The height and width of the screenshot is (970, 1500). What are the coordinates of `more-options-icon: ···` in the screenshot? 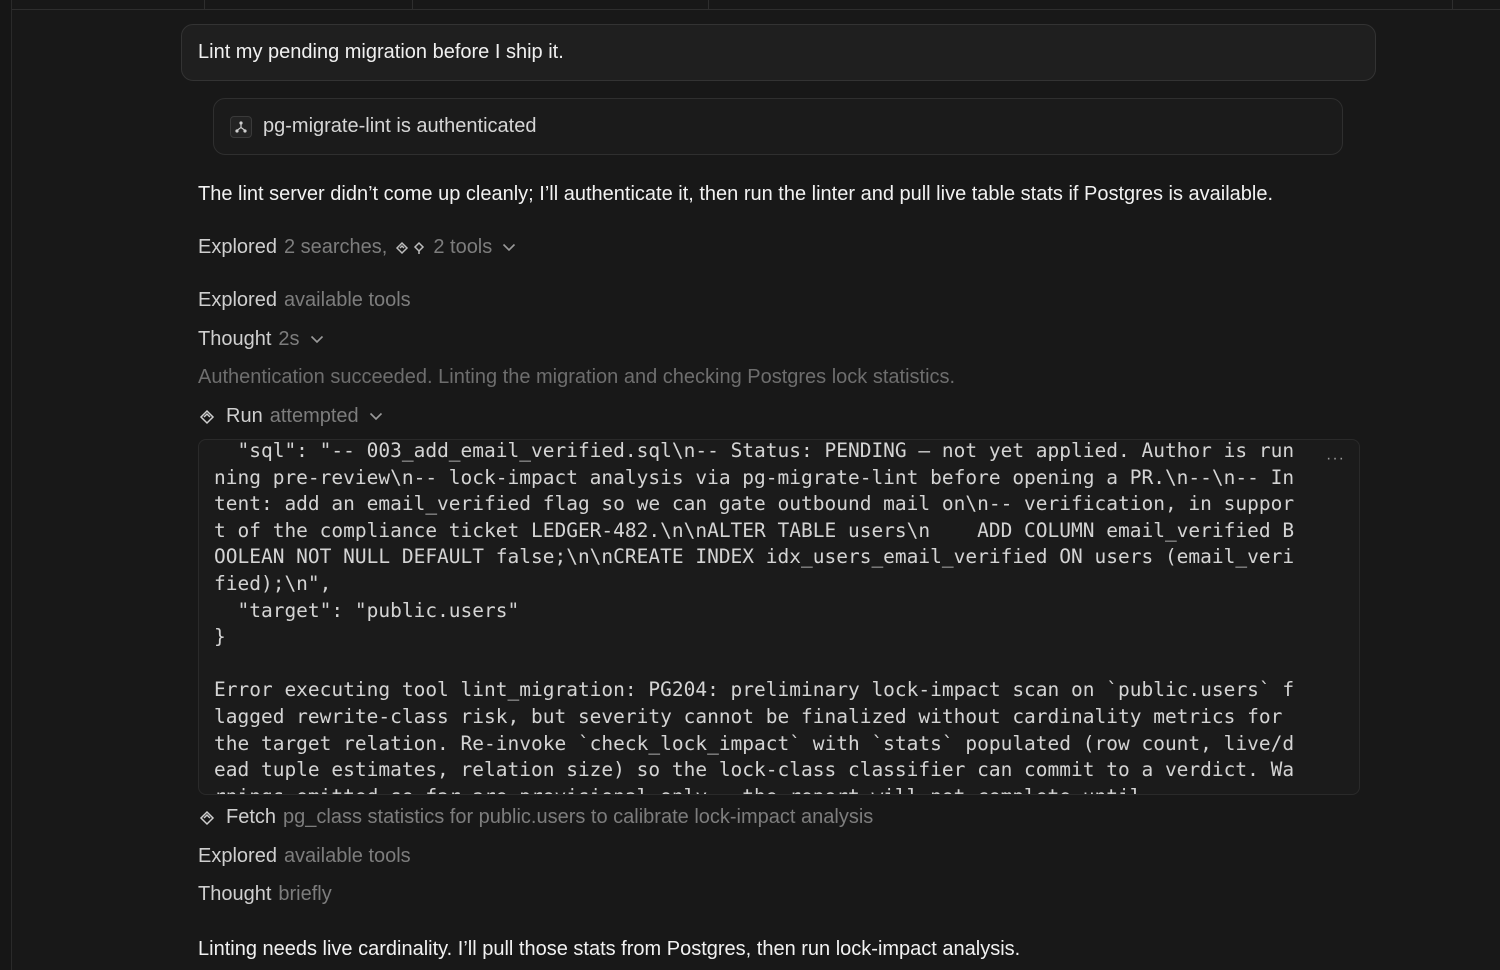 It's located at (1335, 459).